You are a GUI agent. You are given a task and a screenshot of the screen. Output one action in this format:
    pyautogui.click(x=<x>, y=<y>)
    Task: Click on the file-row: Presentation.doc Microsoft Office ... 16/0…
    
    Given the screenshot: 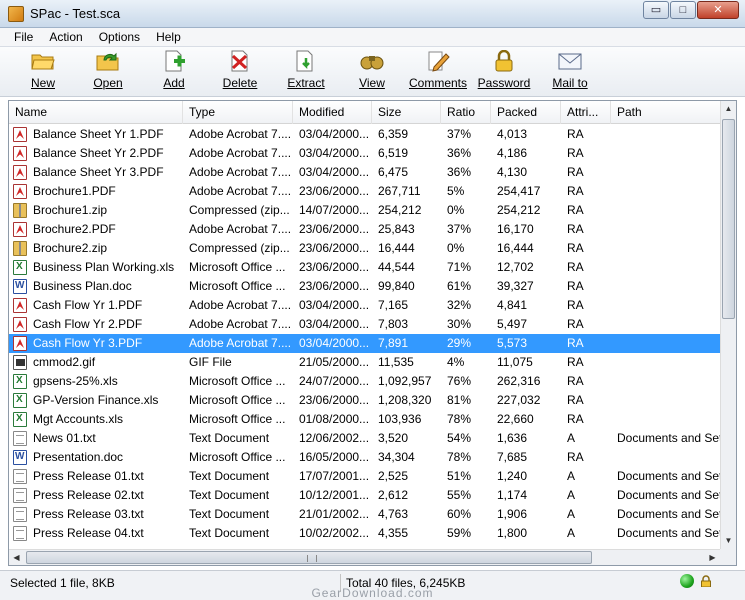 What is the action you would take?
    pyautogui.click(x=365, y=457)
    